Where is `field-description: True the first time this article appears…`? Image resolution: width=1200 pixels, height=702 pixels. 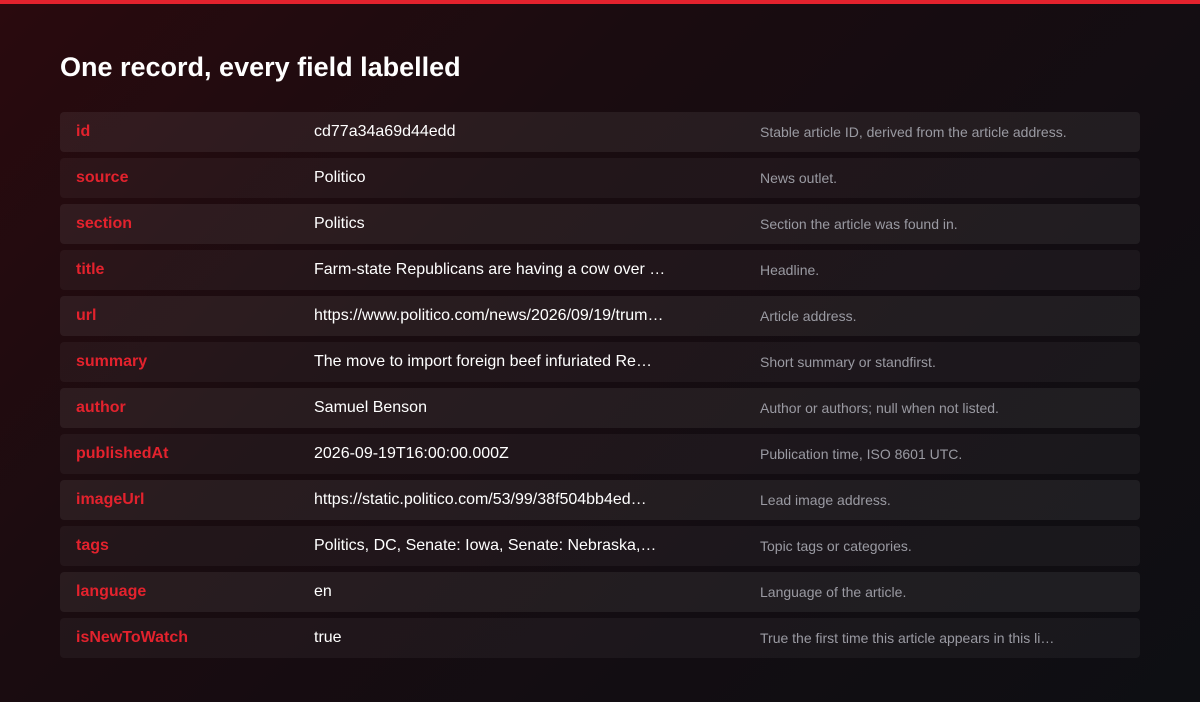 field-description: True the first time this article appears… is located at coordinates (907, 638).